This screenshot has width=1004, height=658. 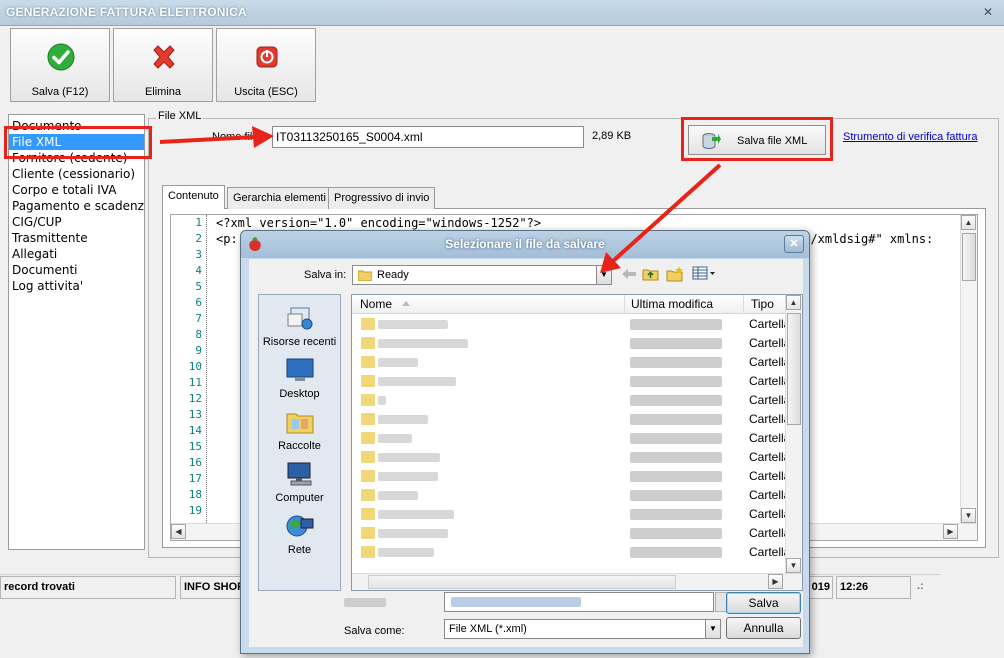 What do you see at coordinates (235, 137) in the screenshot?
I see `file-name-label: Nome file` at bounding box center [235, 137].